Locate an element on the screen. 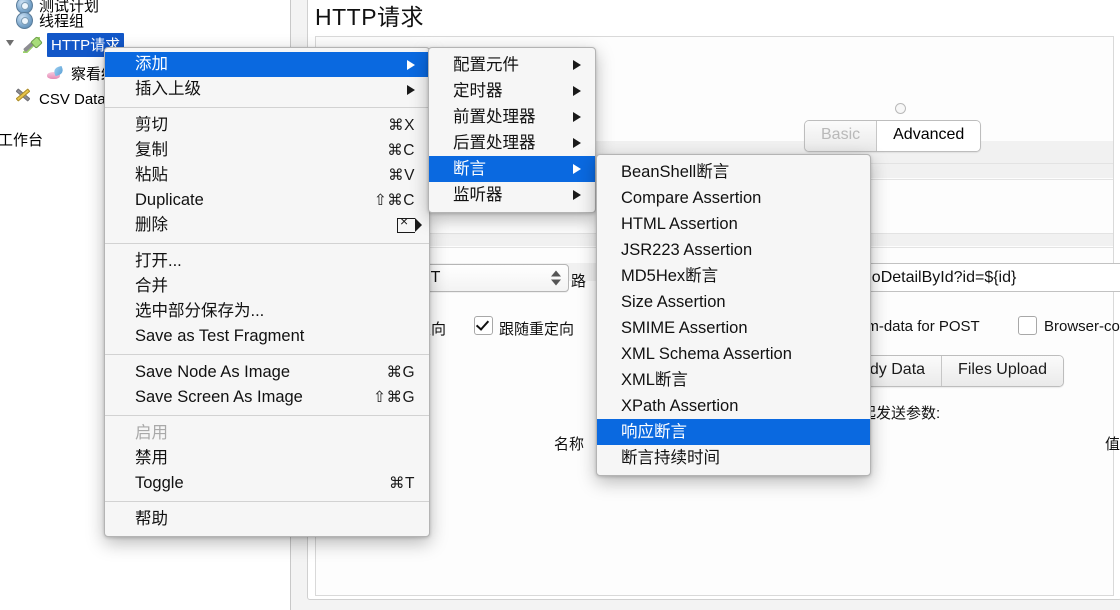 Image resolution: width=1120 pixels, height=610 pixels. assertion-item-compare: Compare Assertion is located at coordinates (733, 198).